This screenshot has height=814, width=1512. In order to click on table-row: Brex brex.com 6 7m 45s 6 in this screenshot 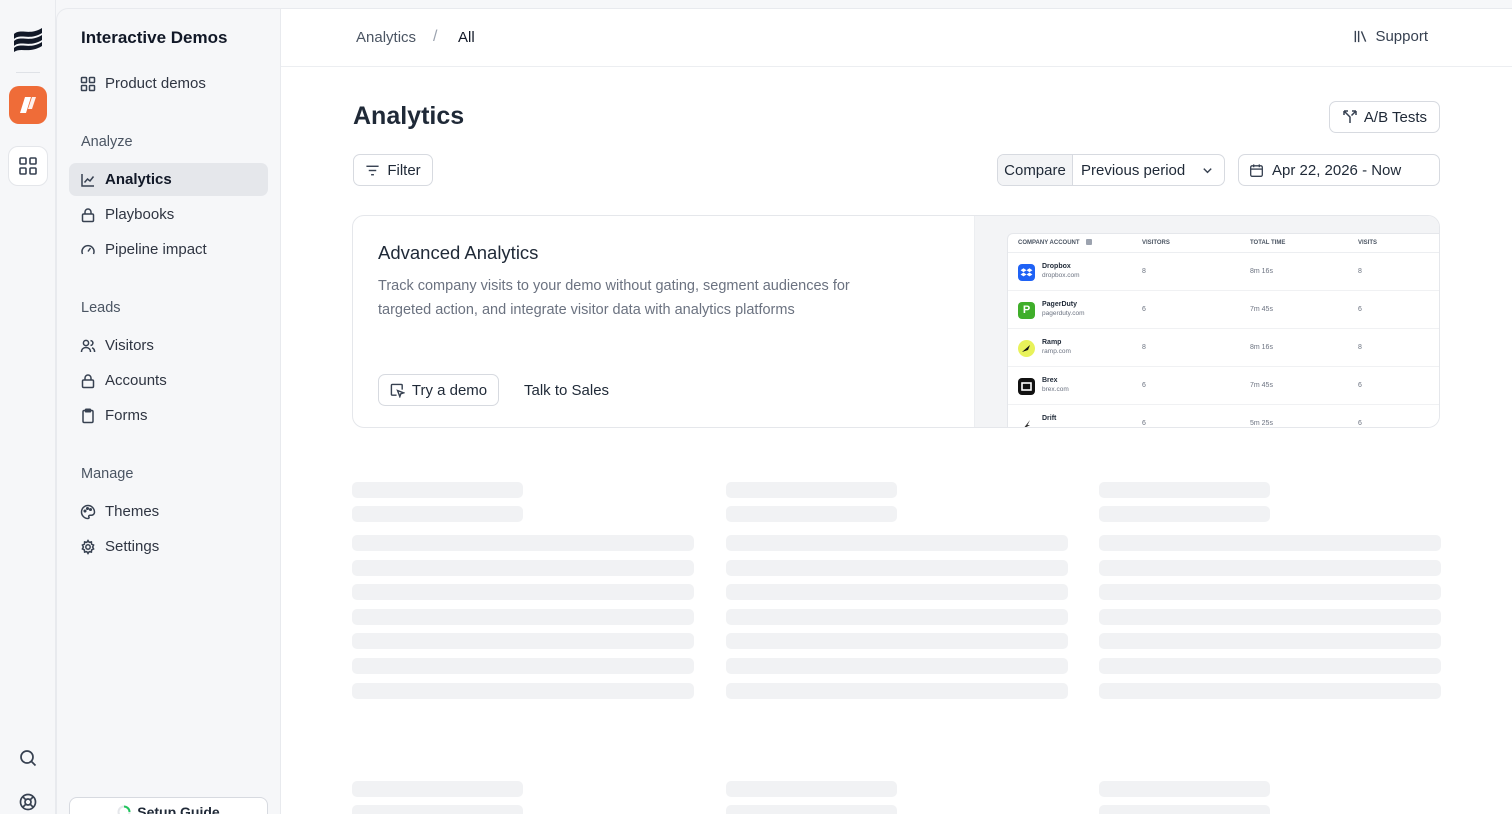, I will do `click(1223, 386)`.